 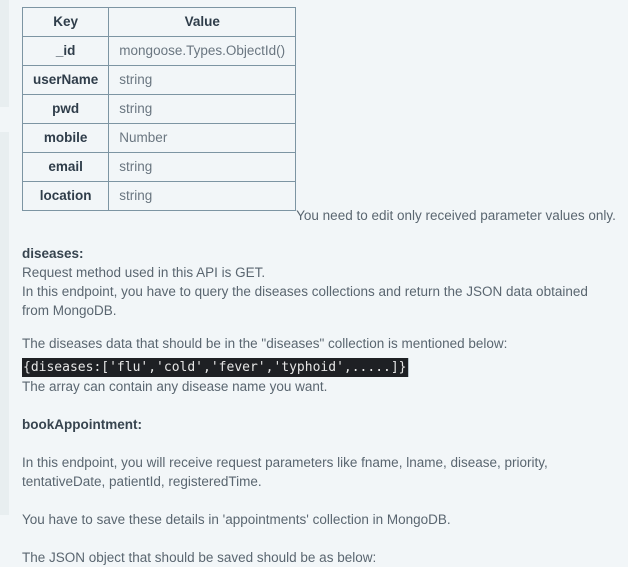 What do you see at coordinates (65, 196) in the screenshot?
I see `row-key-cell: location` at bounding box center [65, 196].